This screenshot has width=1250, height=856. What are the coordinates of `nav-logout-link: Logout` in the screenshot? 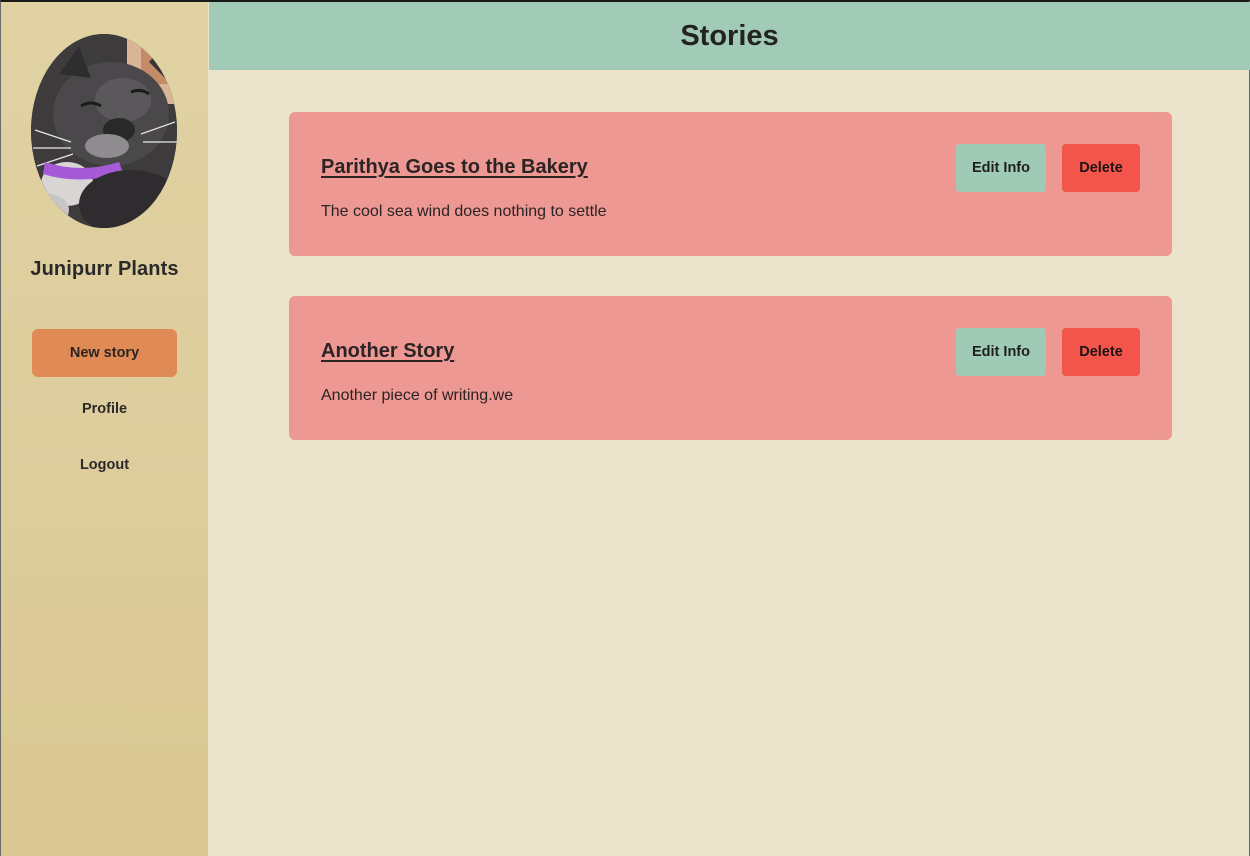 It's located at (104, 465).